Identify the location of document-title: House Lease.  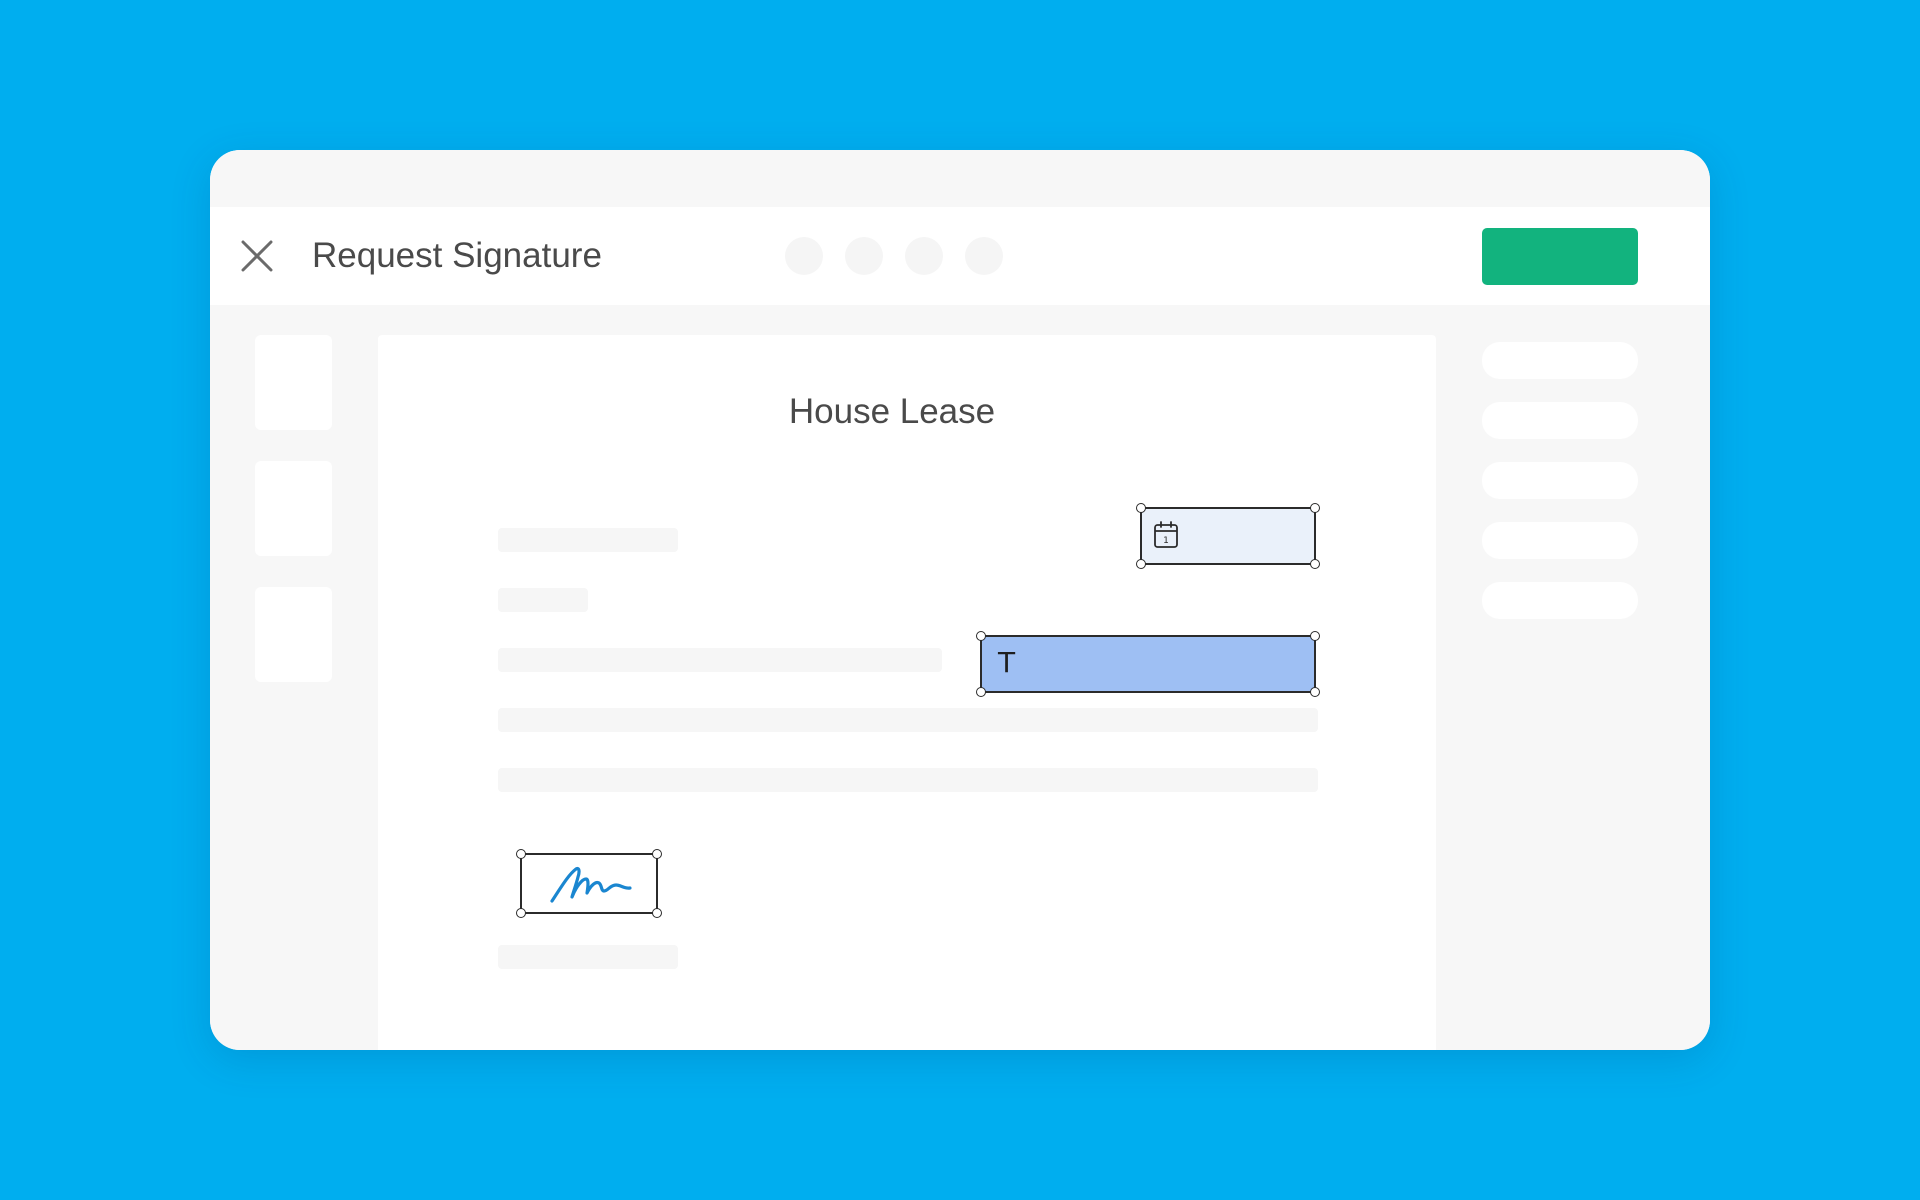
(892, 411).